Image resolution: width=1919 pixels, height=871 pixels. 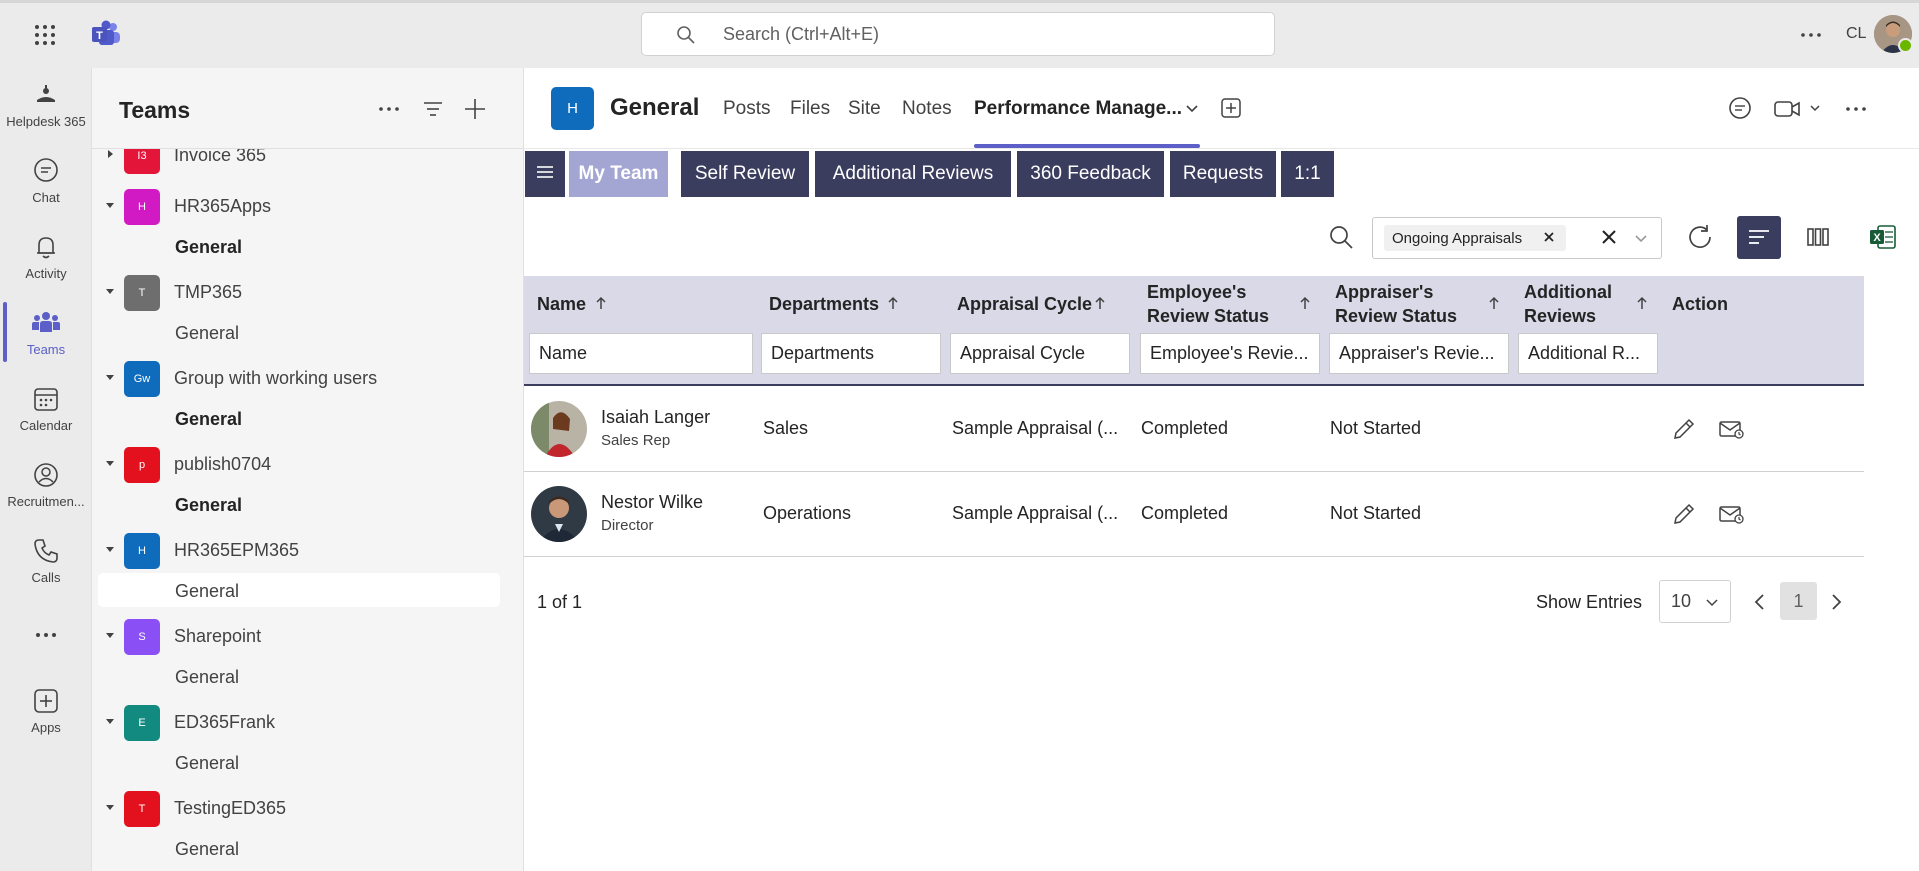 I want to click on hamburger-menu-button, so click(x=545, y=174).